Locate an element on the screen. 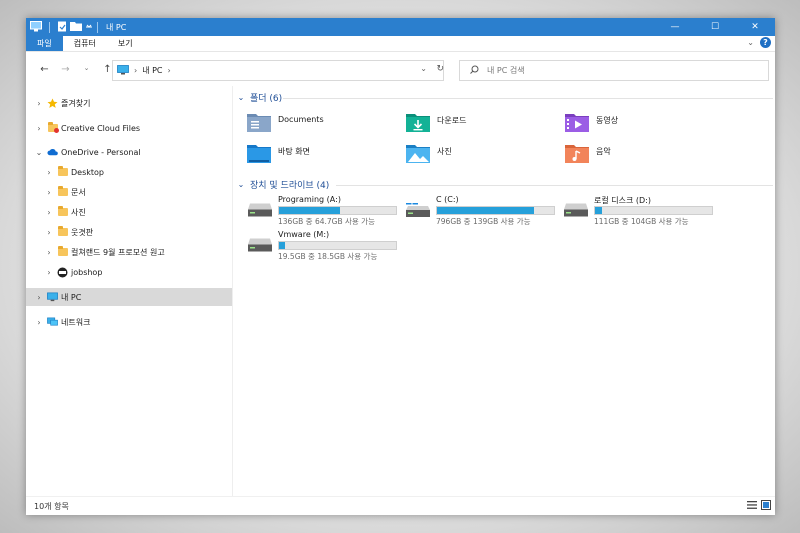 The height and width of the screenshot is (533, 800). network-icon is located at coordinates (52, 322).